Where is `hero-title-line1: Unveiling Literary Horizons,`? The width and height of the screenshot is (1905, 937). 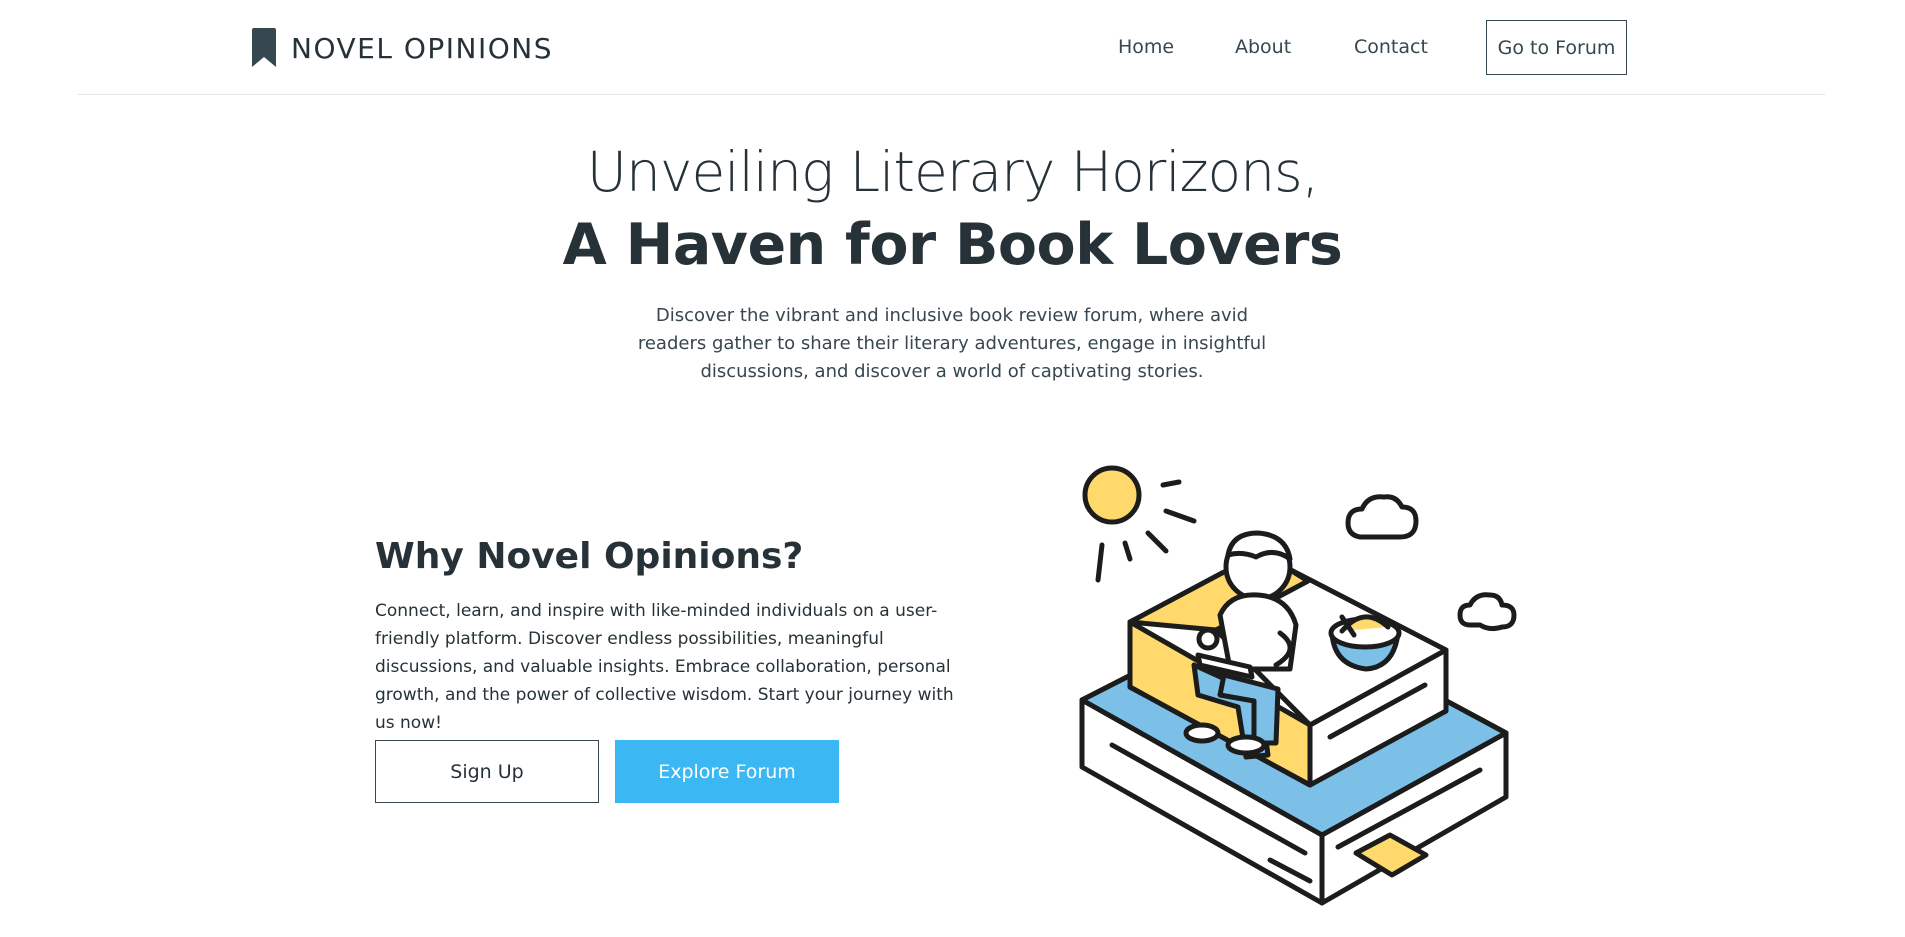
hero-title-line1: Unveiling Literary Horizons, is located at coordinates (952, 172).